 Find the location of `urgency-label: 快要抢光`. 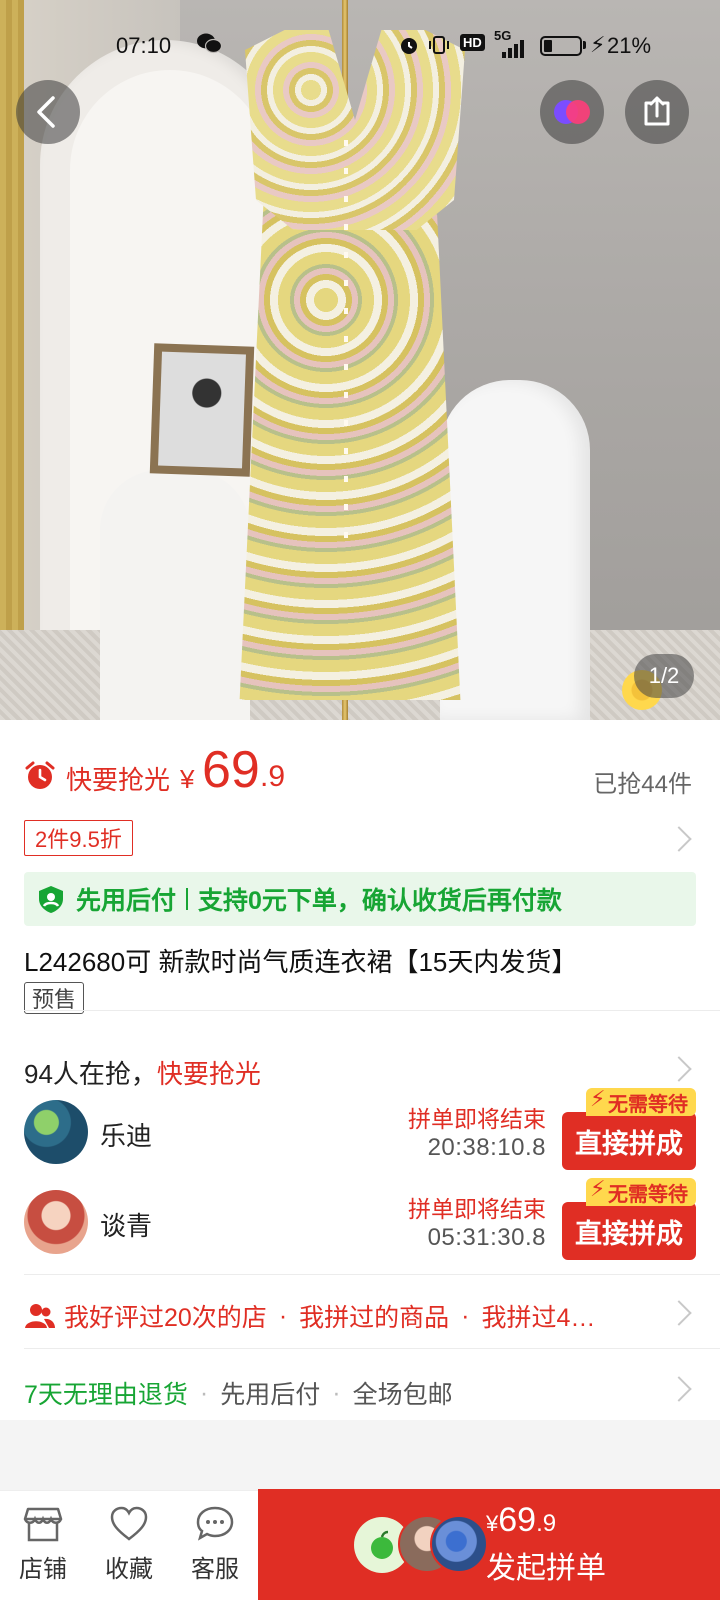

urgency-label: 快要抢光 is located at coordinates (118, 780).